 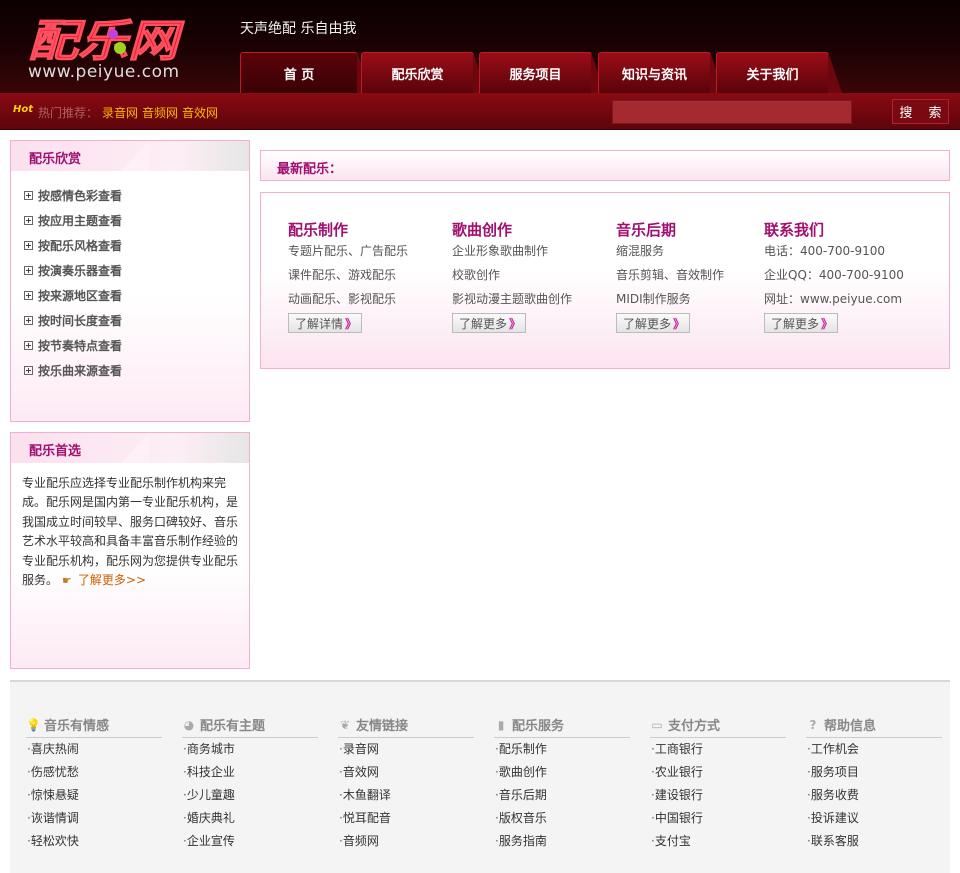 I want to click on footer-column: 💡音乐有情感 喜庆热闹 伤感忧愁 惊悚悬疑 诙谐情调 轻松欢快, so click(x=94, y=782).